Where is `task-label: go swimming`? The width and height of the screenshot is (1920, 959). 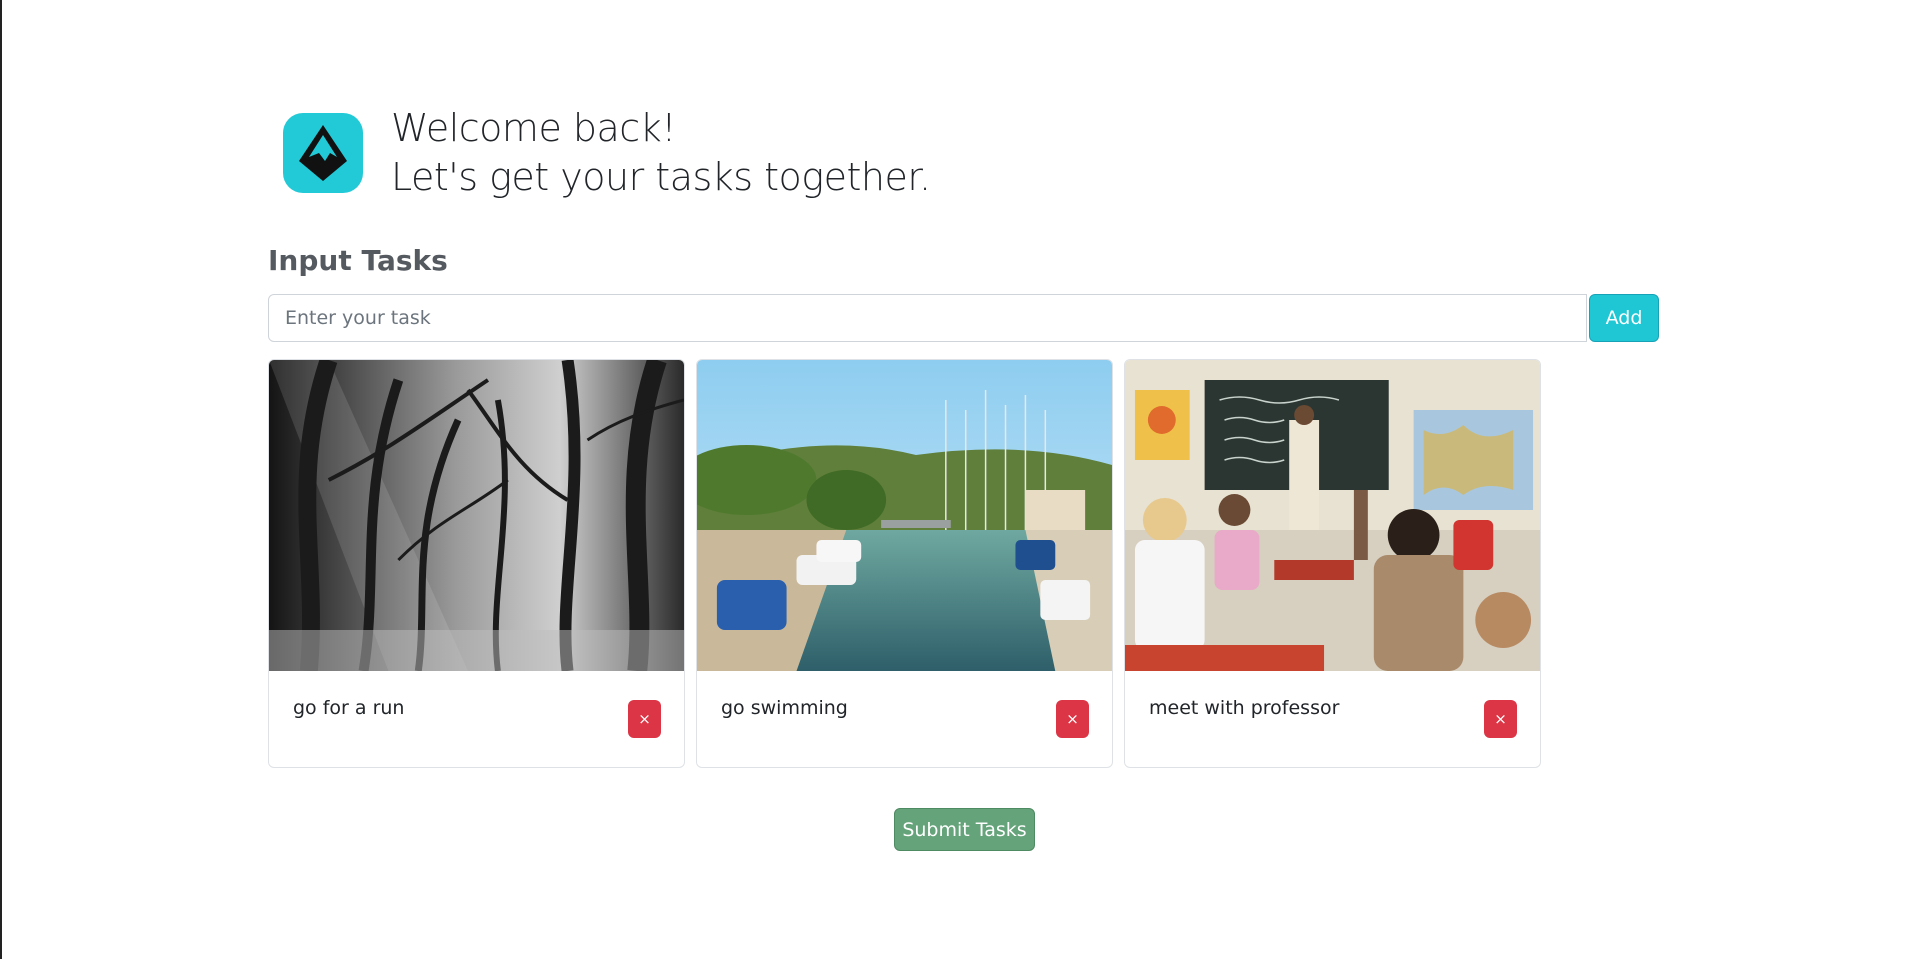
task-label: go swimming is located at coordinates (784, 708).